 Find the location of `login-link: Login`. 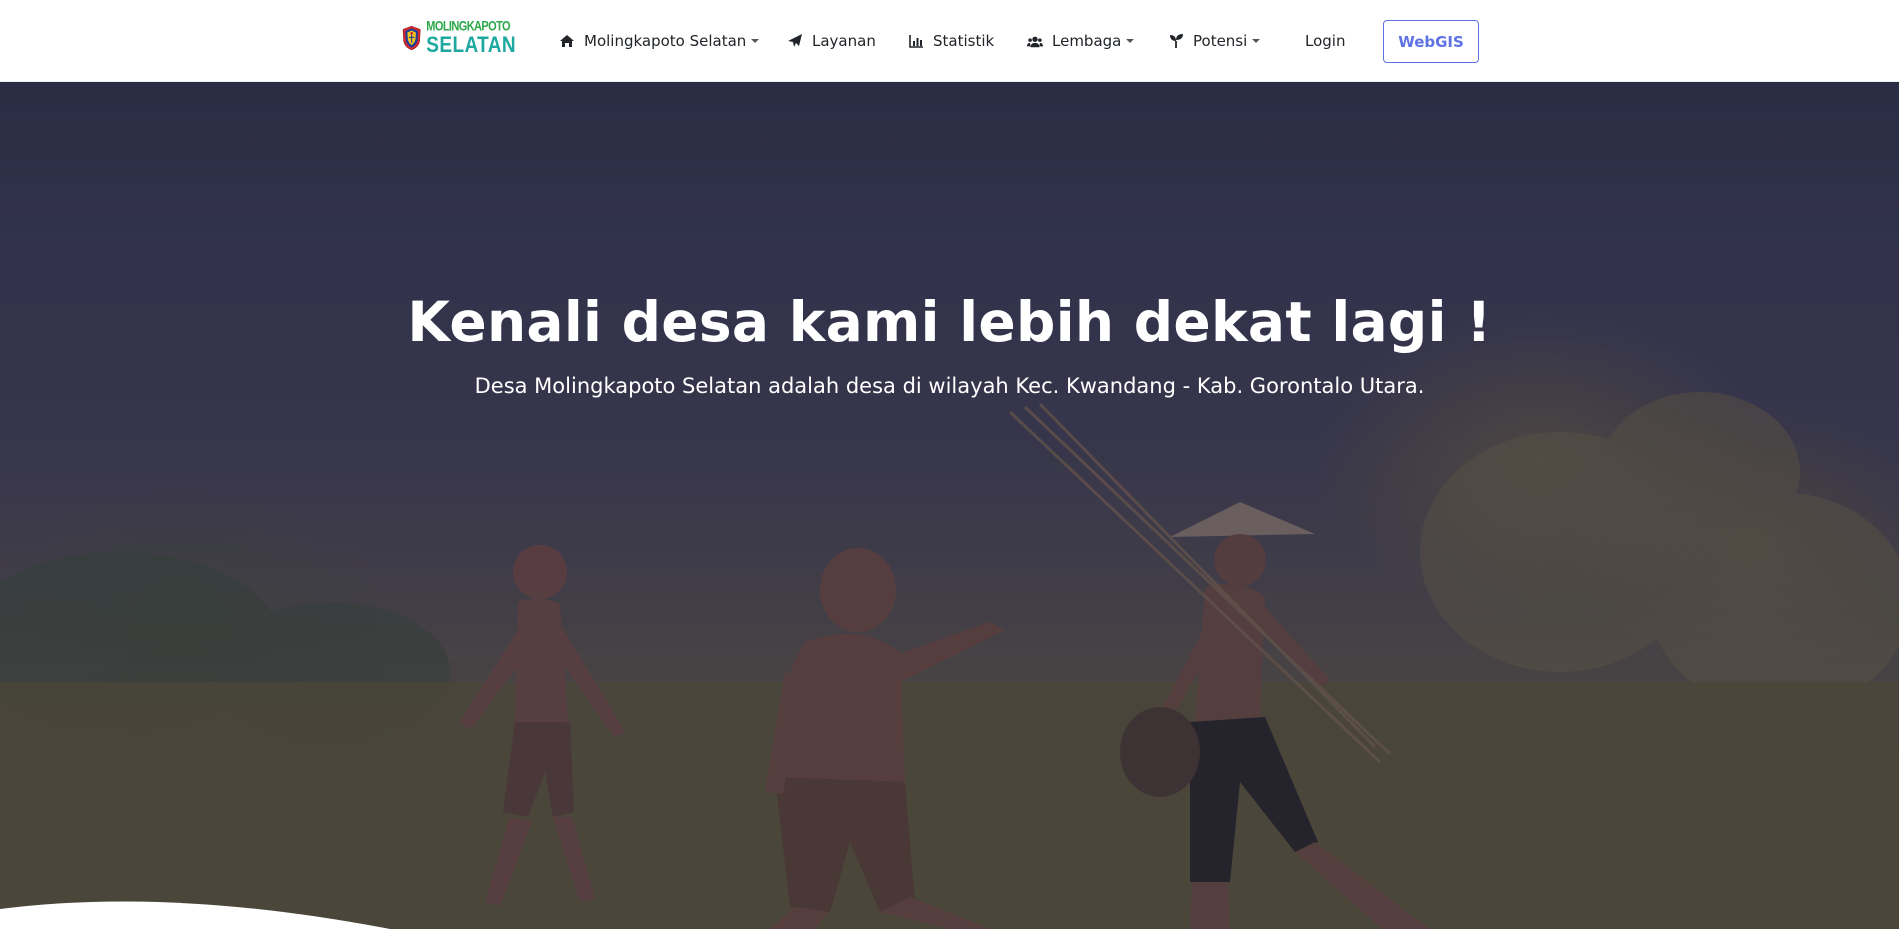

login-link: Login is located at coordinates (1325, 41).